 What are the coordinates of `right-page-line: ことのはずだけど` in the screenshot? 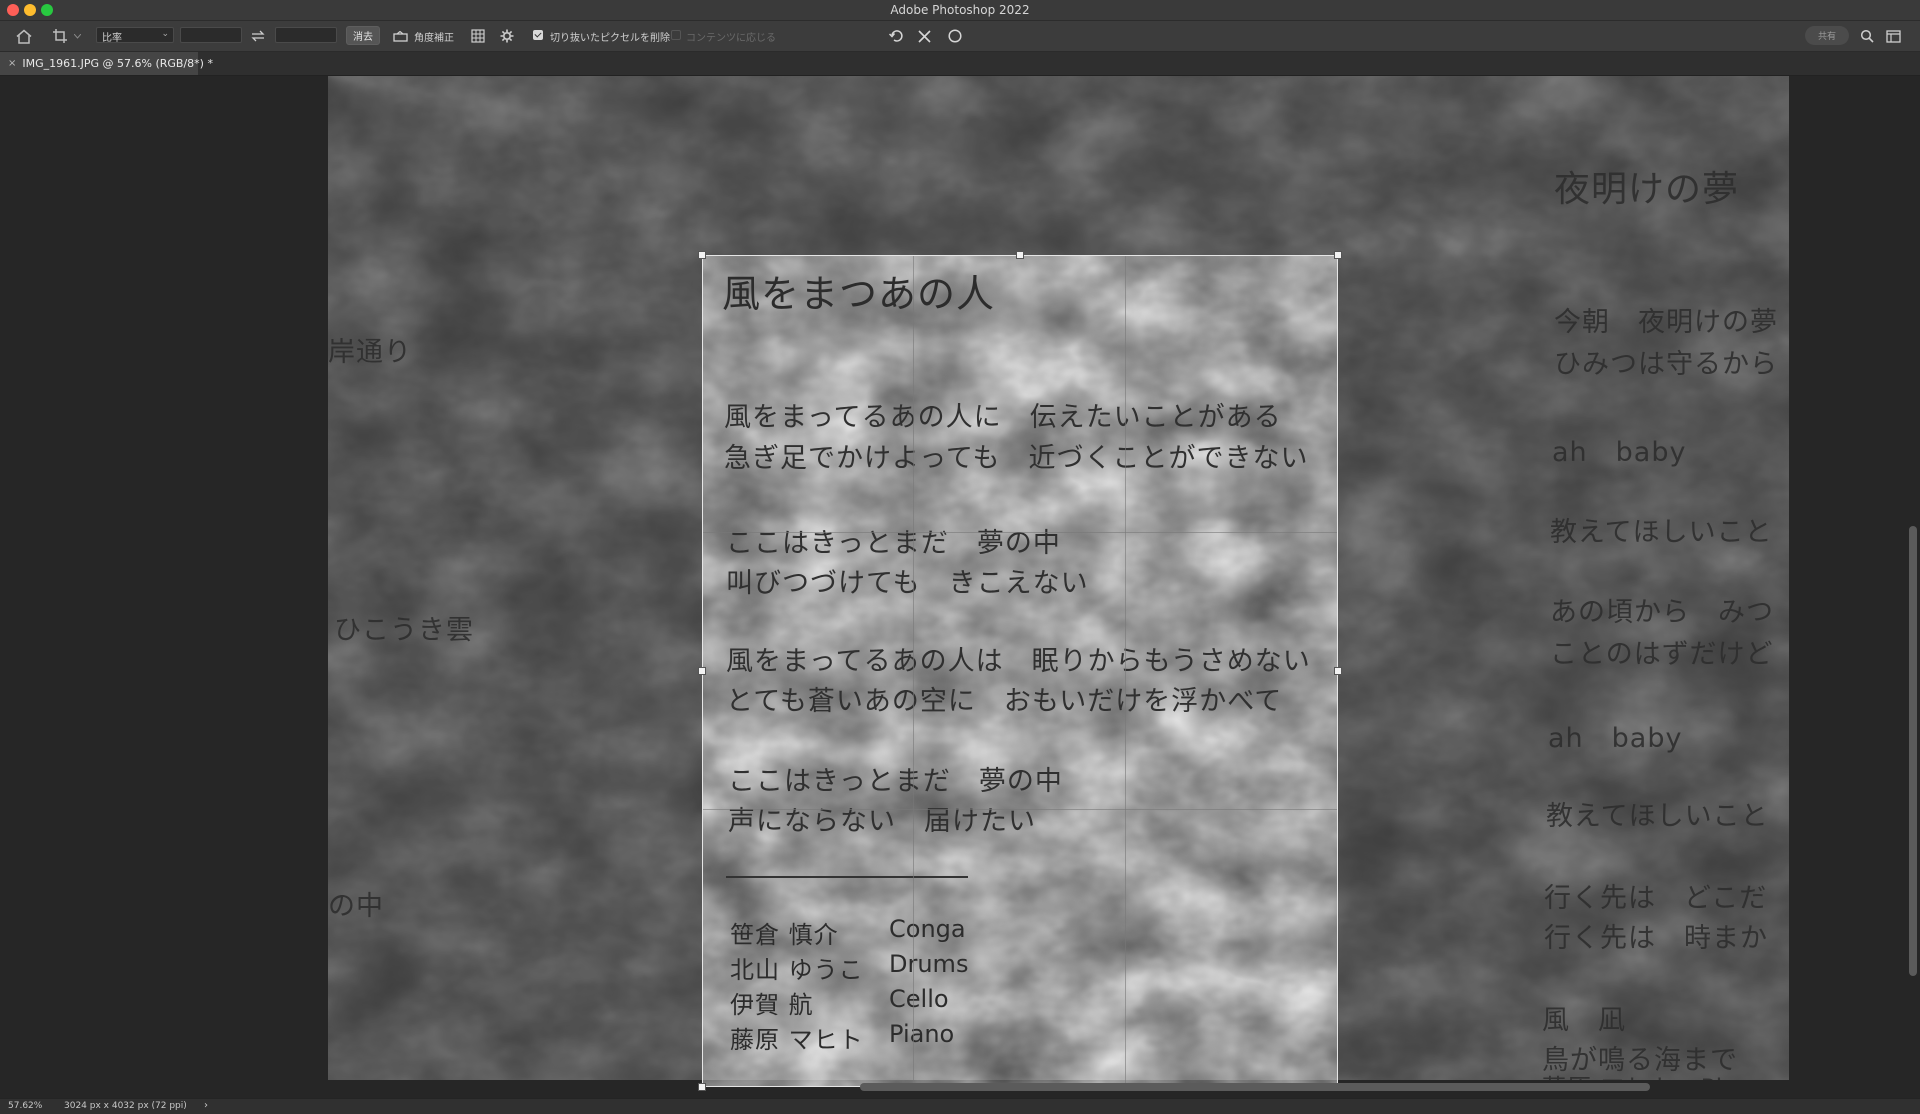 It's located at (1662, 654).